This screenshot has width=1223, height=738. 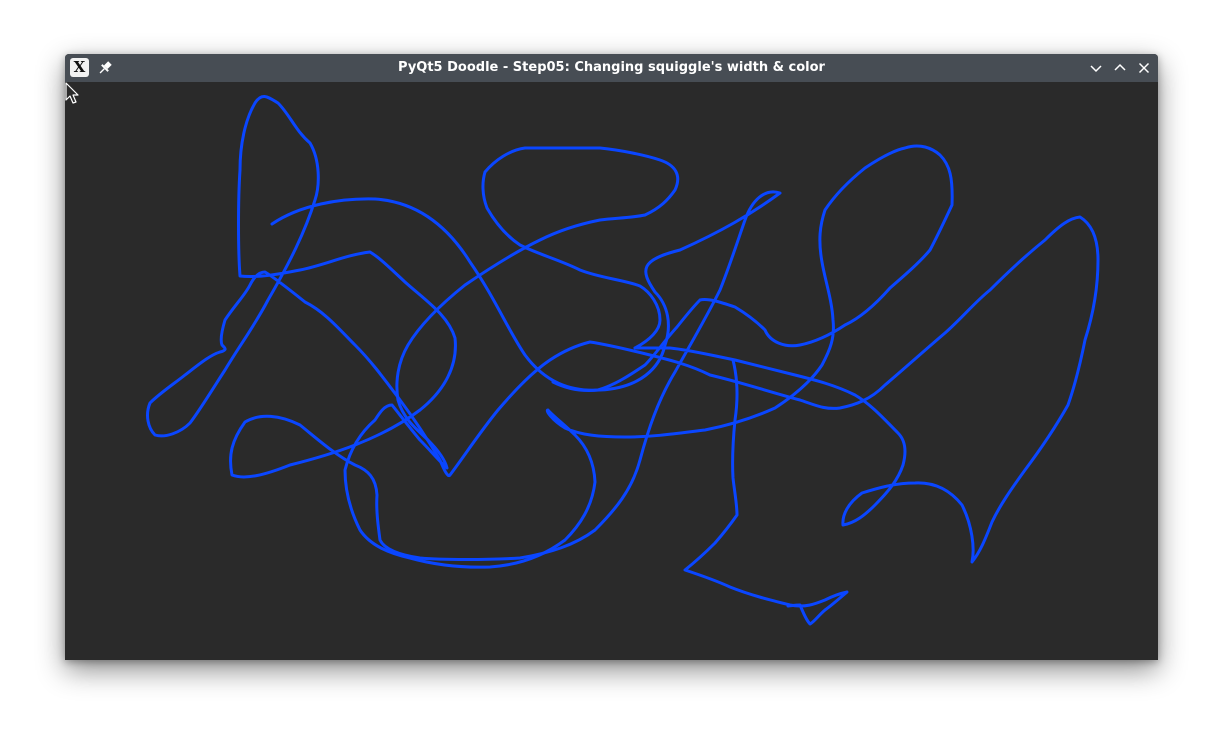 I want to click on chevron-down-icon, so click(x=1096, y=69).